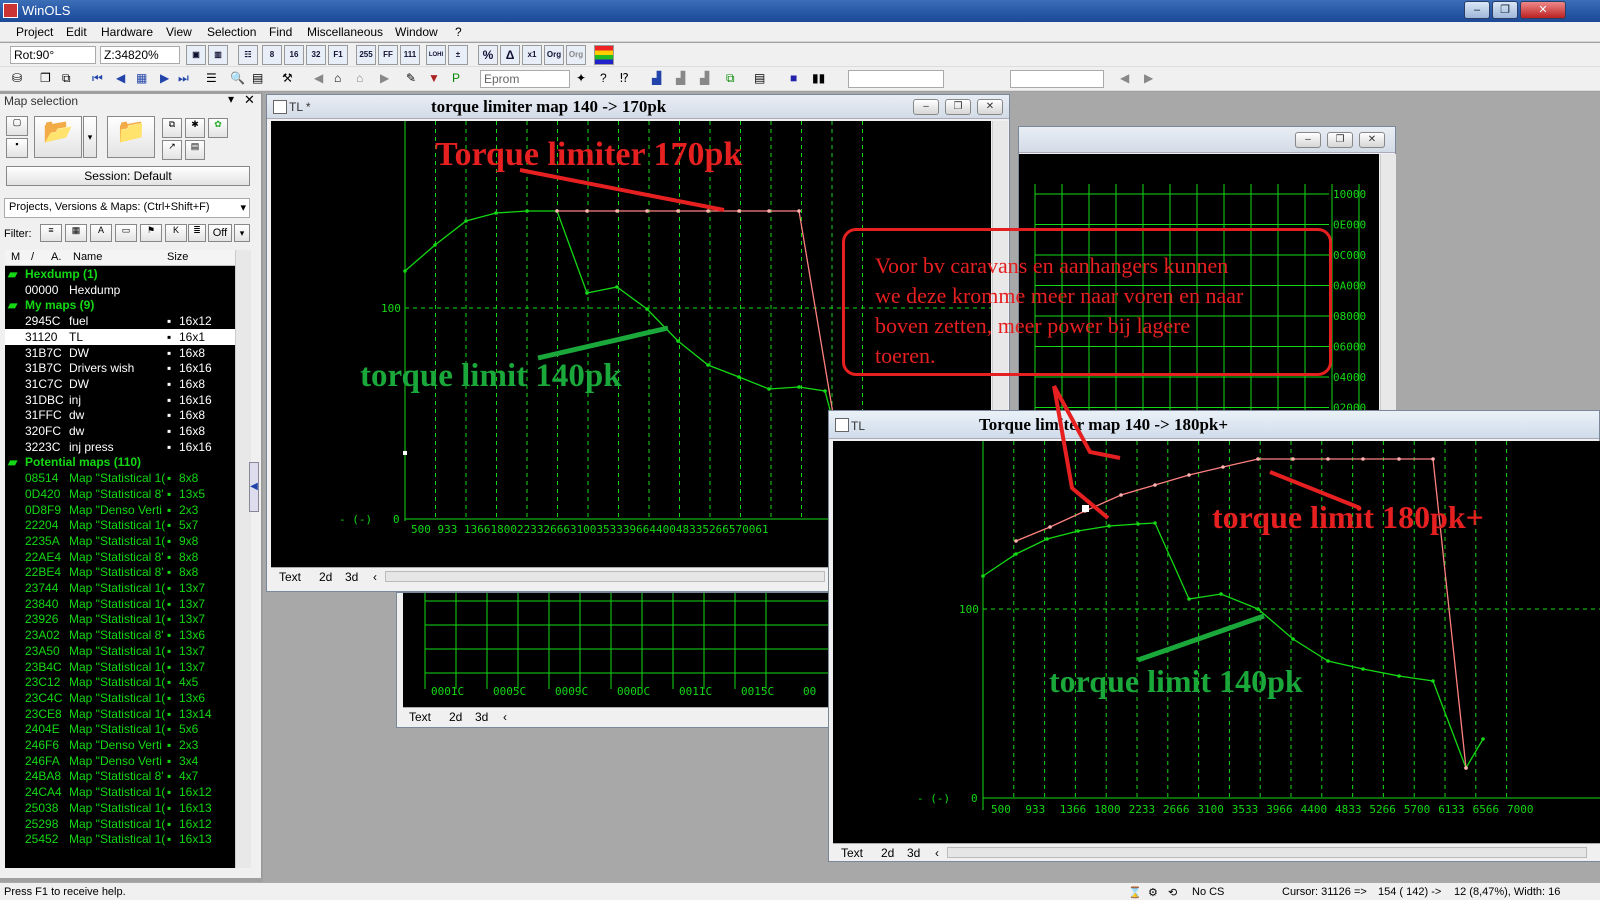  Describe the element at coordinates (1410, 892) in the screenshot. I see `status-position: 154 ( 142) ->` at that location.